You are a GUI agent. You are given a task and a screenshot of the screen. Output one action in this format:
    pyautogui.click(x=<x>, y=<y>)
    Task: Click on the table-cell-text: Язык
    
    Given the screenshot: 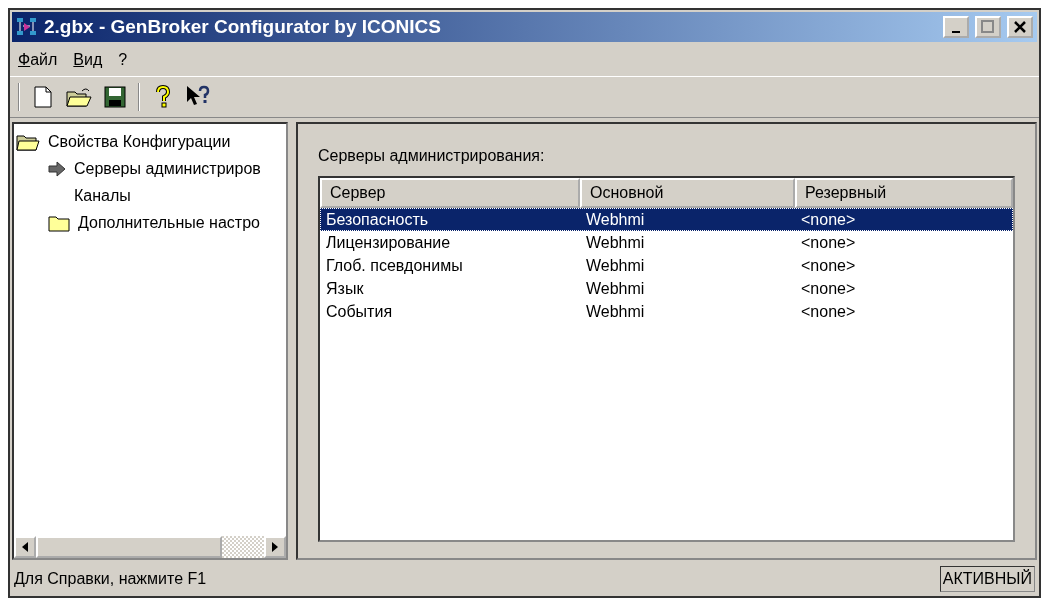 What is the action you would take?
    pyautogui.click(x=345, y=288)
    